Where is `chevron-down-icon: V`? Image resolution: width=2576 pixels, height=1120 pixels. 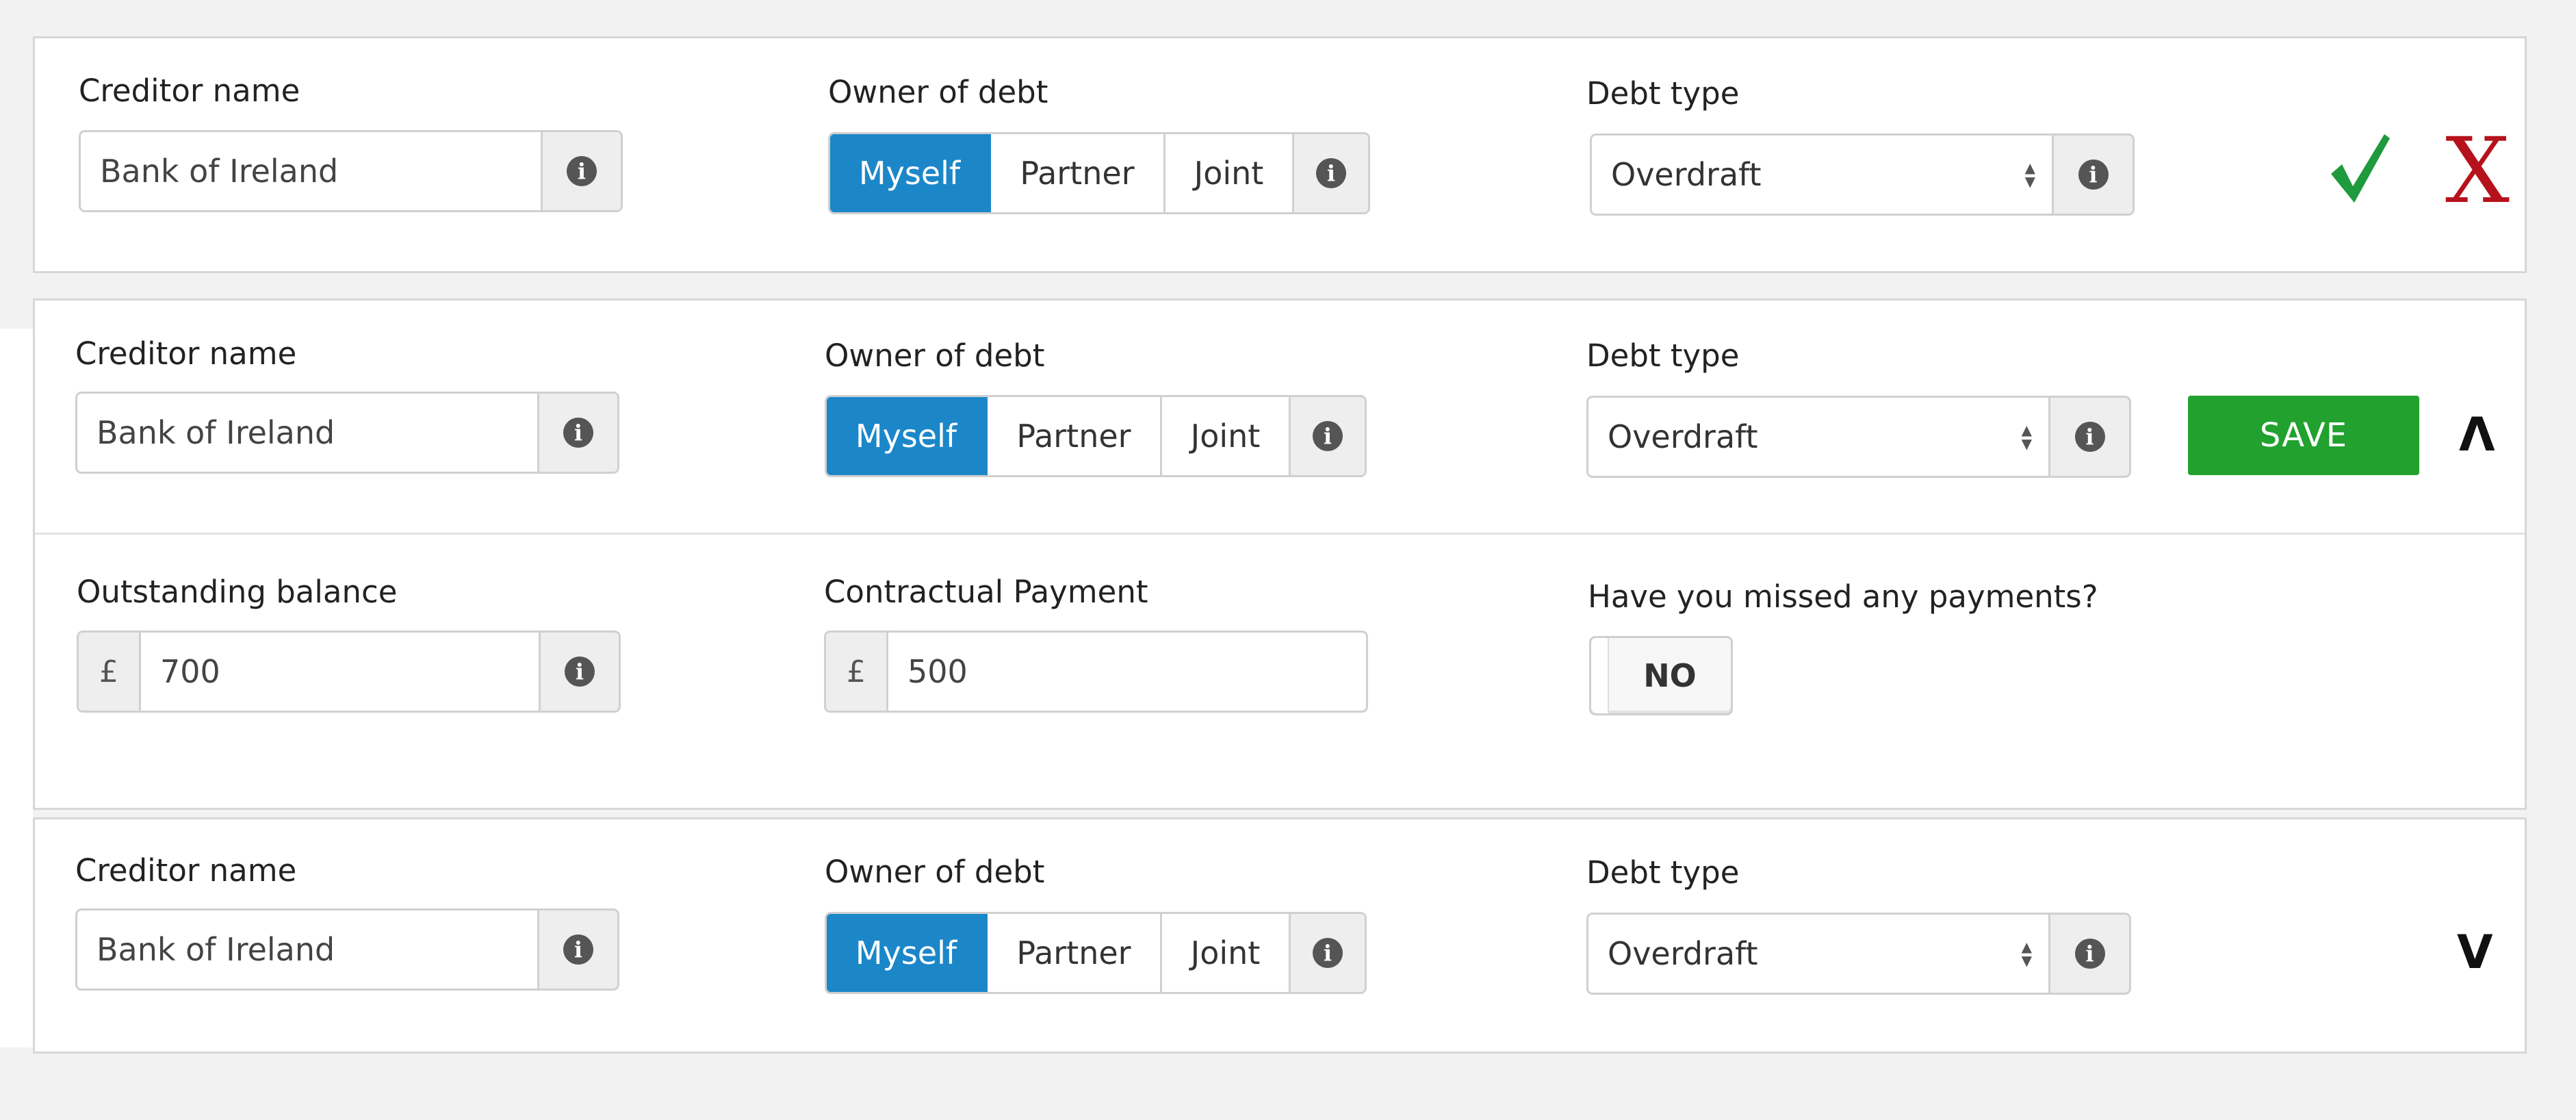
chevron-down-icon: V is located at coordinates (2475, 953).